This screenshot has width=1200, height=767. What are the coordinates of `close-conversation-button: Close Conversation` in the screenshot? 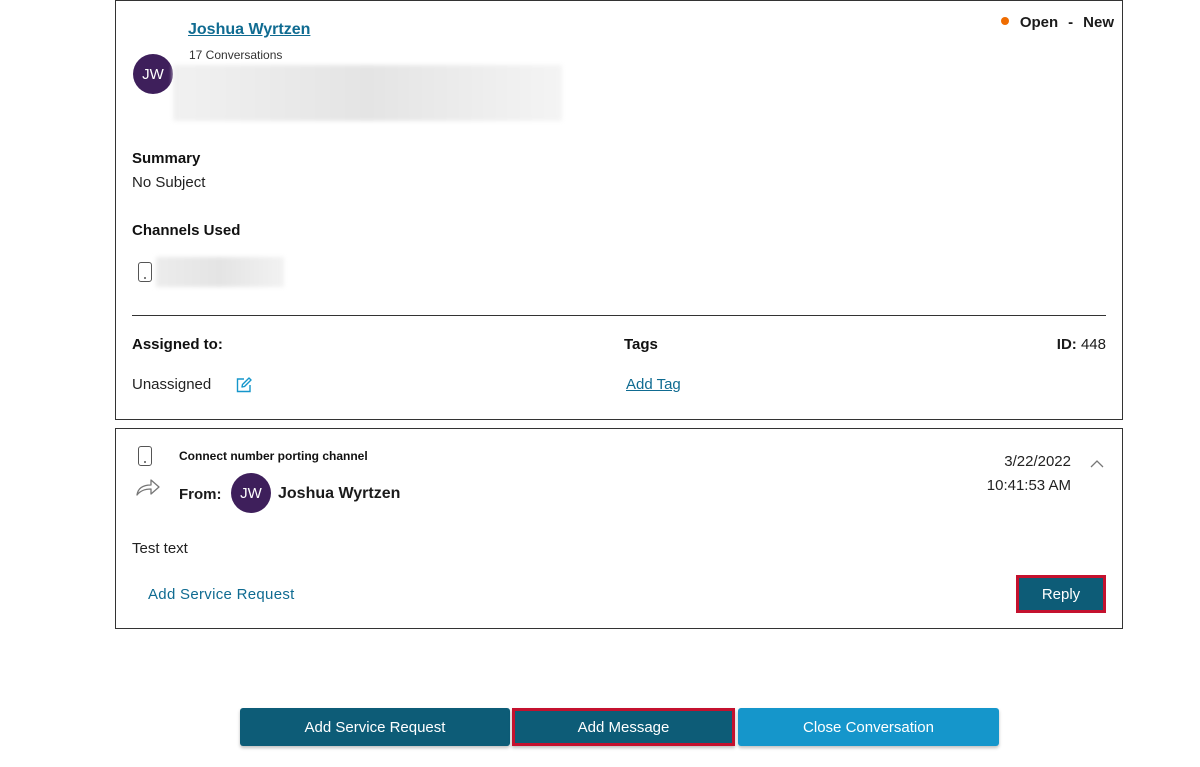 It's located at (868, 727).